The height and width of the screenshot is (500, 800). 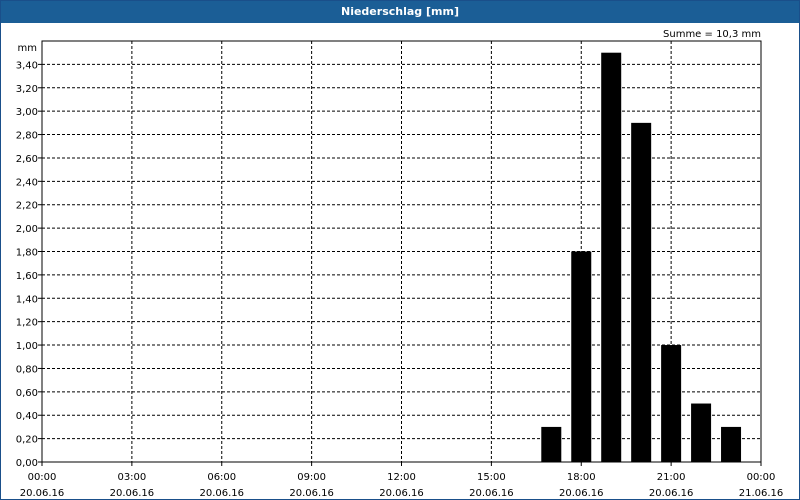 What do you see at coordinates (27, 463) in the screenshot?
I see `y-tick-label: 0,00` at bounding box center [27, 463].